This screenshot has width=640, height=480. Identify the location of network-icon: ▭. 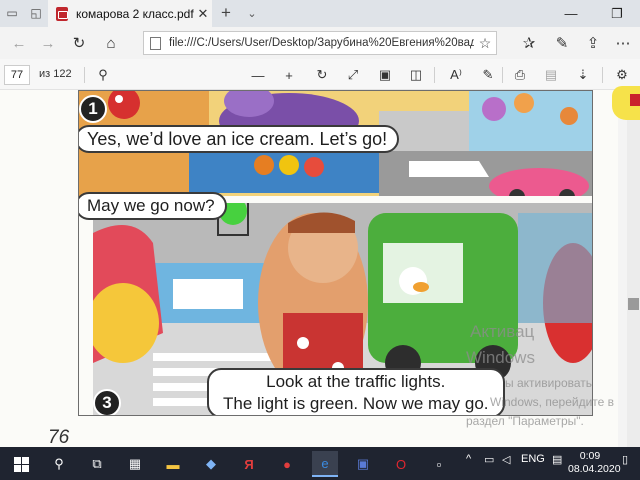
(489, 459).